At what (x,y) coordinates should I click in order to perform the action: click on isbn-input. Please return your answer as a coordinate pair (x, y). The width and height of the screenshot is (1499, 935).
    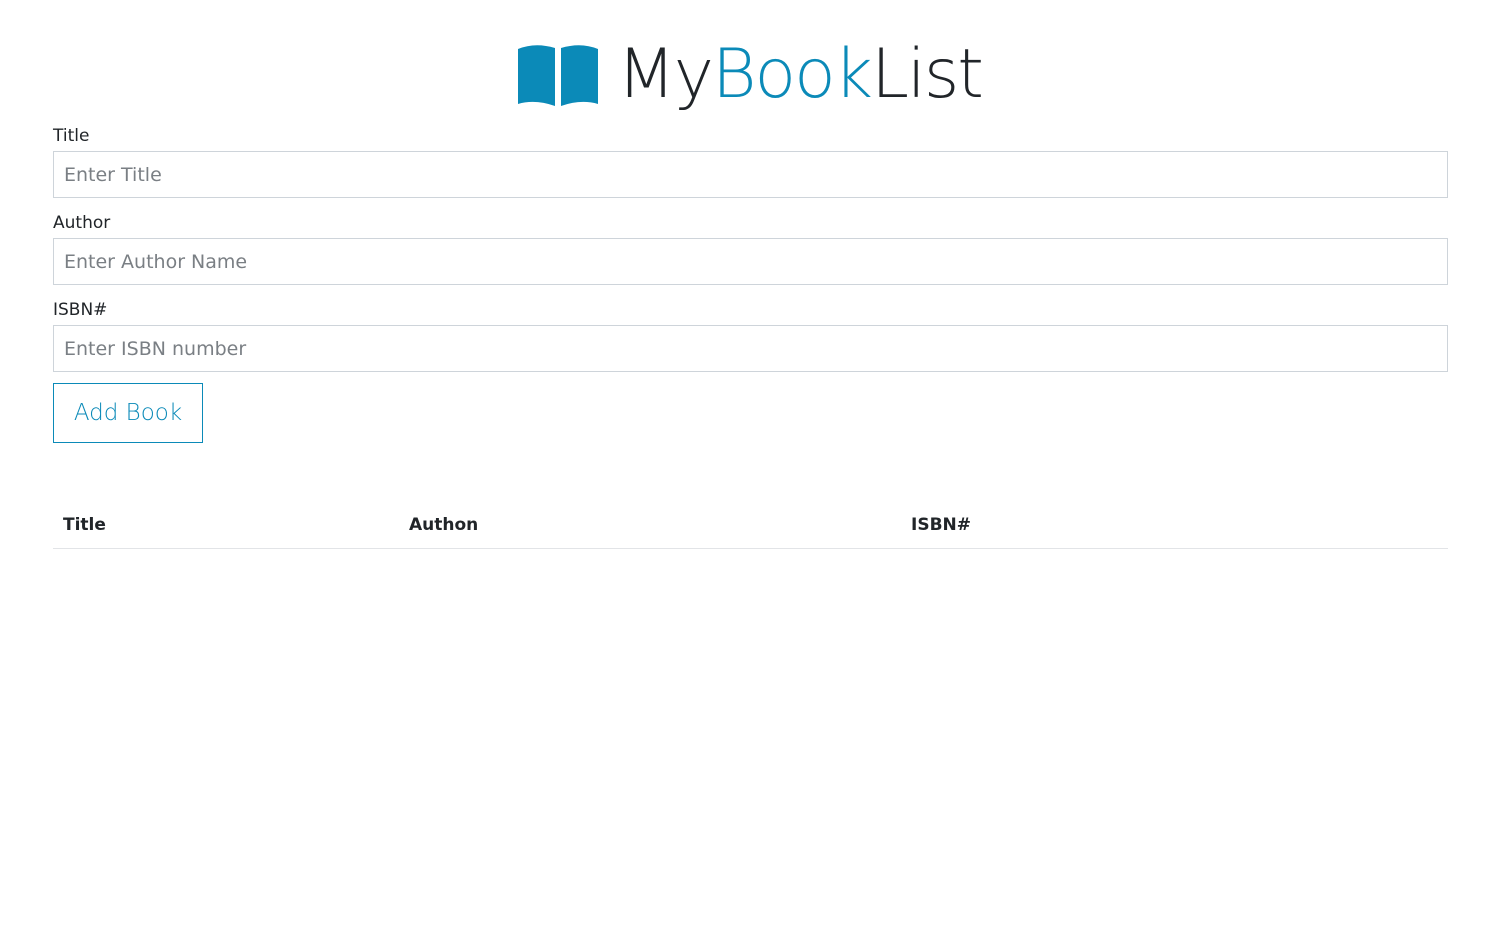
    Looking at the image, I should click on (750, 348).